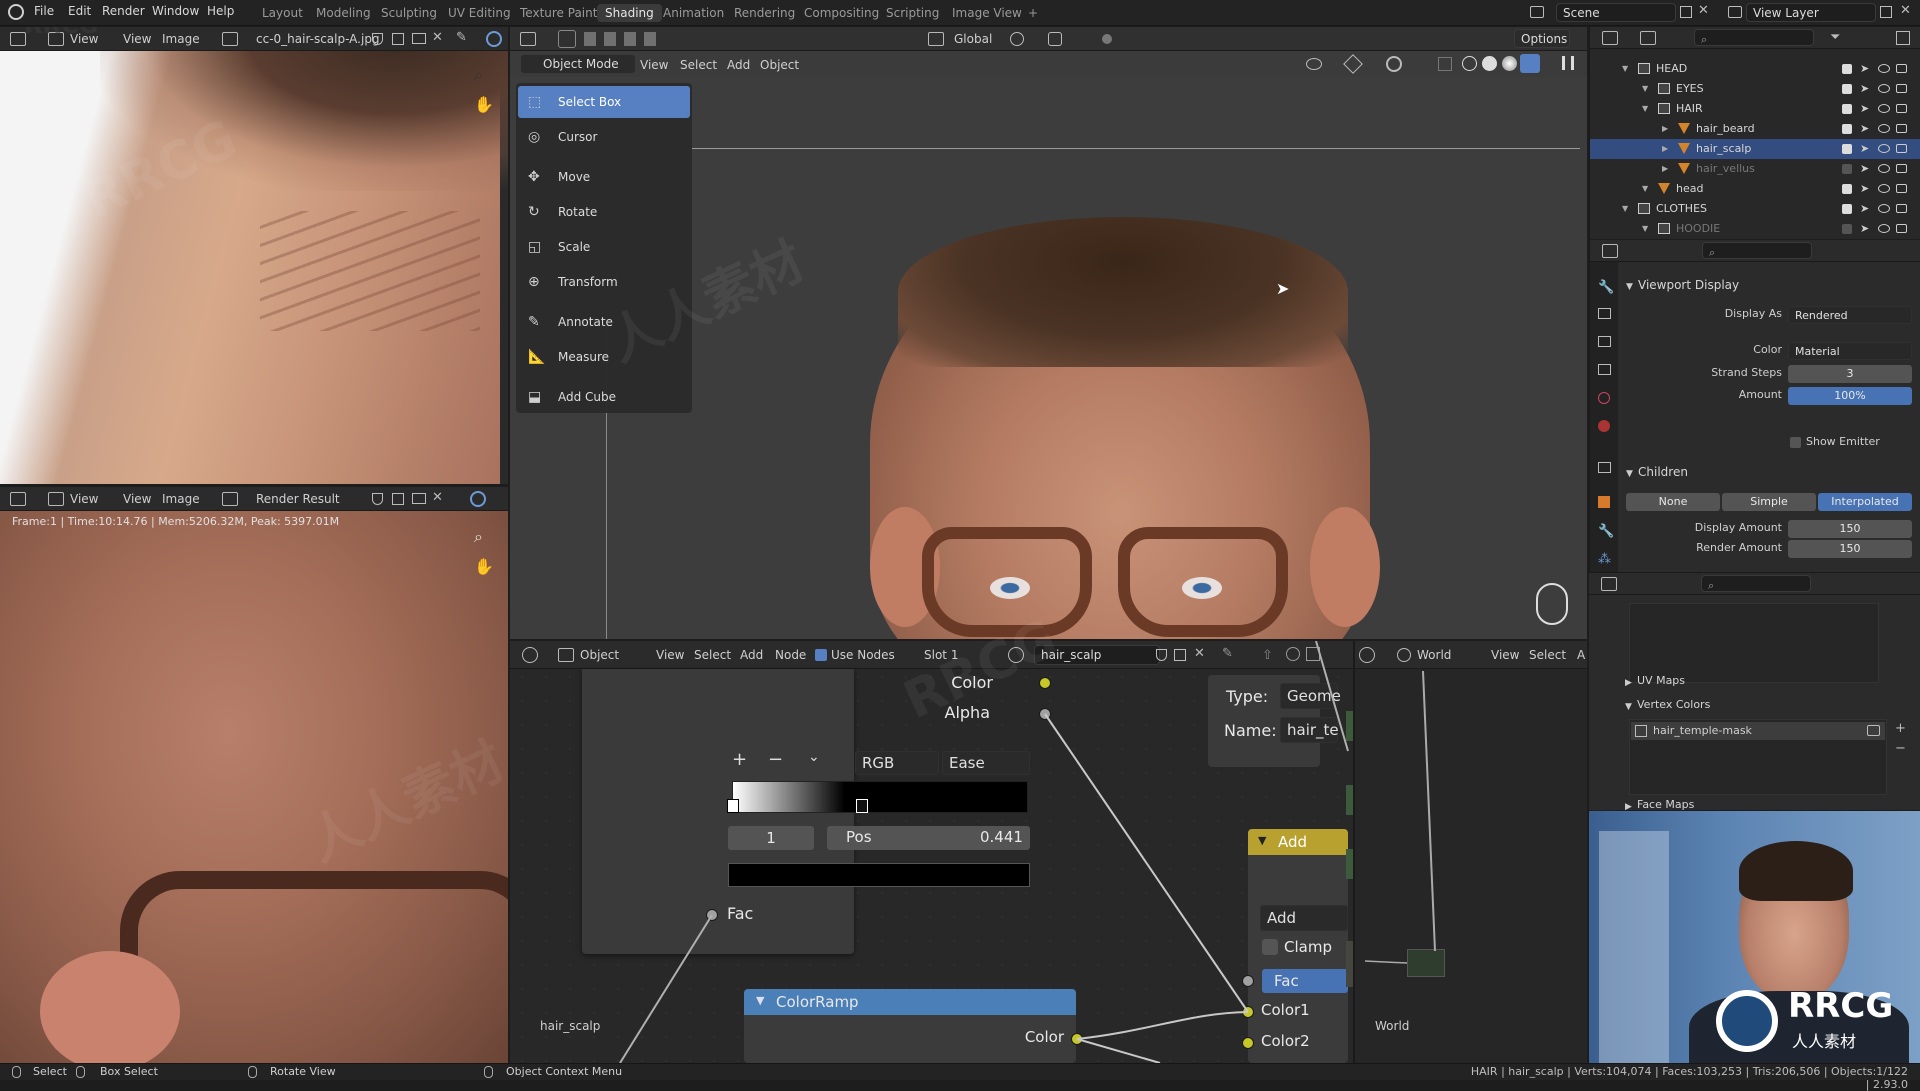 The image size is (1920, 1091). Describe the element at coordinates (1905, 10) in the screenshot. I see `close-view-layer-icon: ✕` at that location.